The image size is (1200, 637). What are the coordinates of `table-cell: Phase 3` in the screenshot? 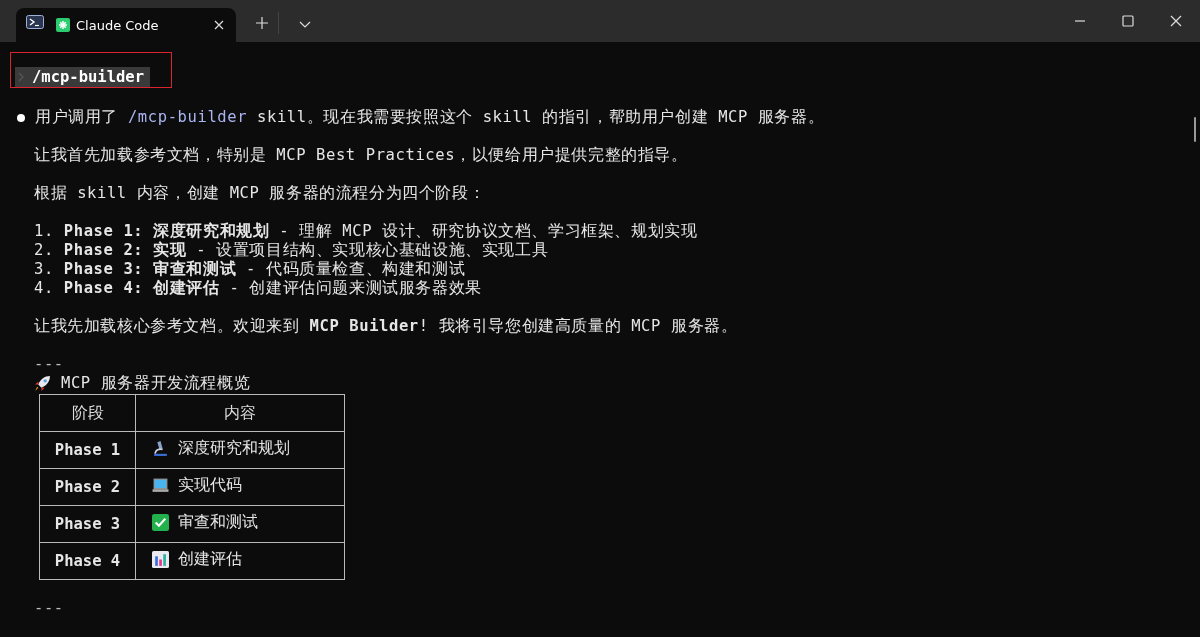 It's located at (87, 524).